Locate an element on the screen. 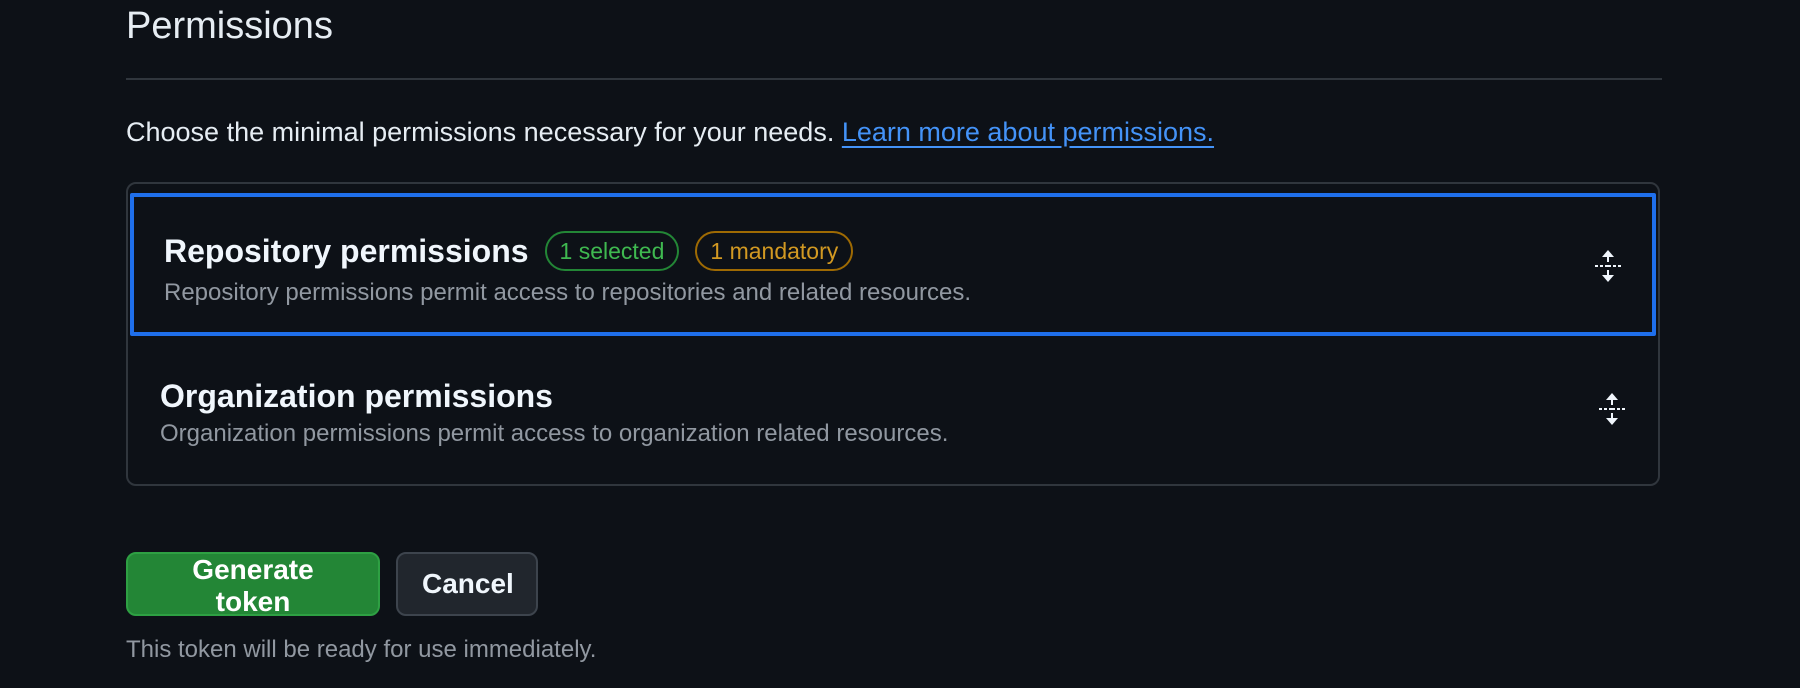 The height and width of the screenshot is (688, 1800). organization-permissions-title: Organization permissions is located at coordinates (356, 396).